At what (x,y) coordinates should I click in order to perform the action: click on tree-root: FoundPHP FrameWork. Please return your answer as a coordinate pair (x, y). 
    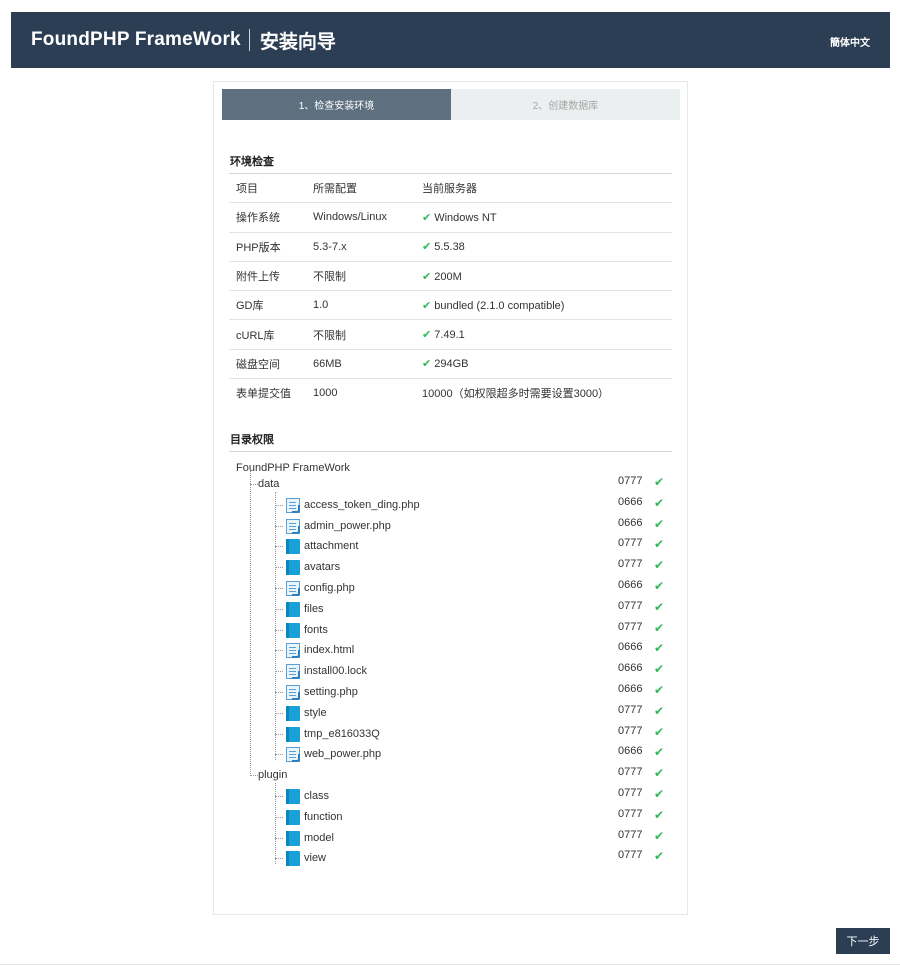
    Looking at the image, I should click on (293, 468).